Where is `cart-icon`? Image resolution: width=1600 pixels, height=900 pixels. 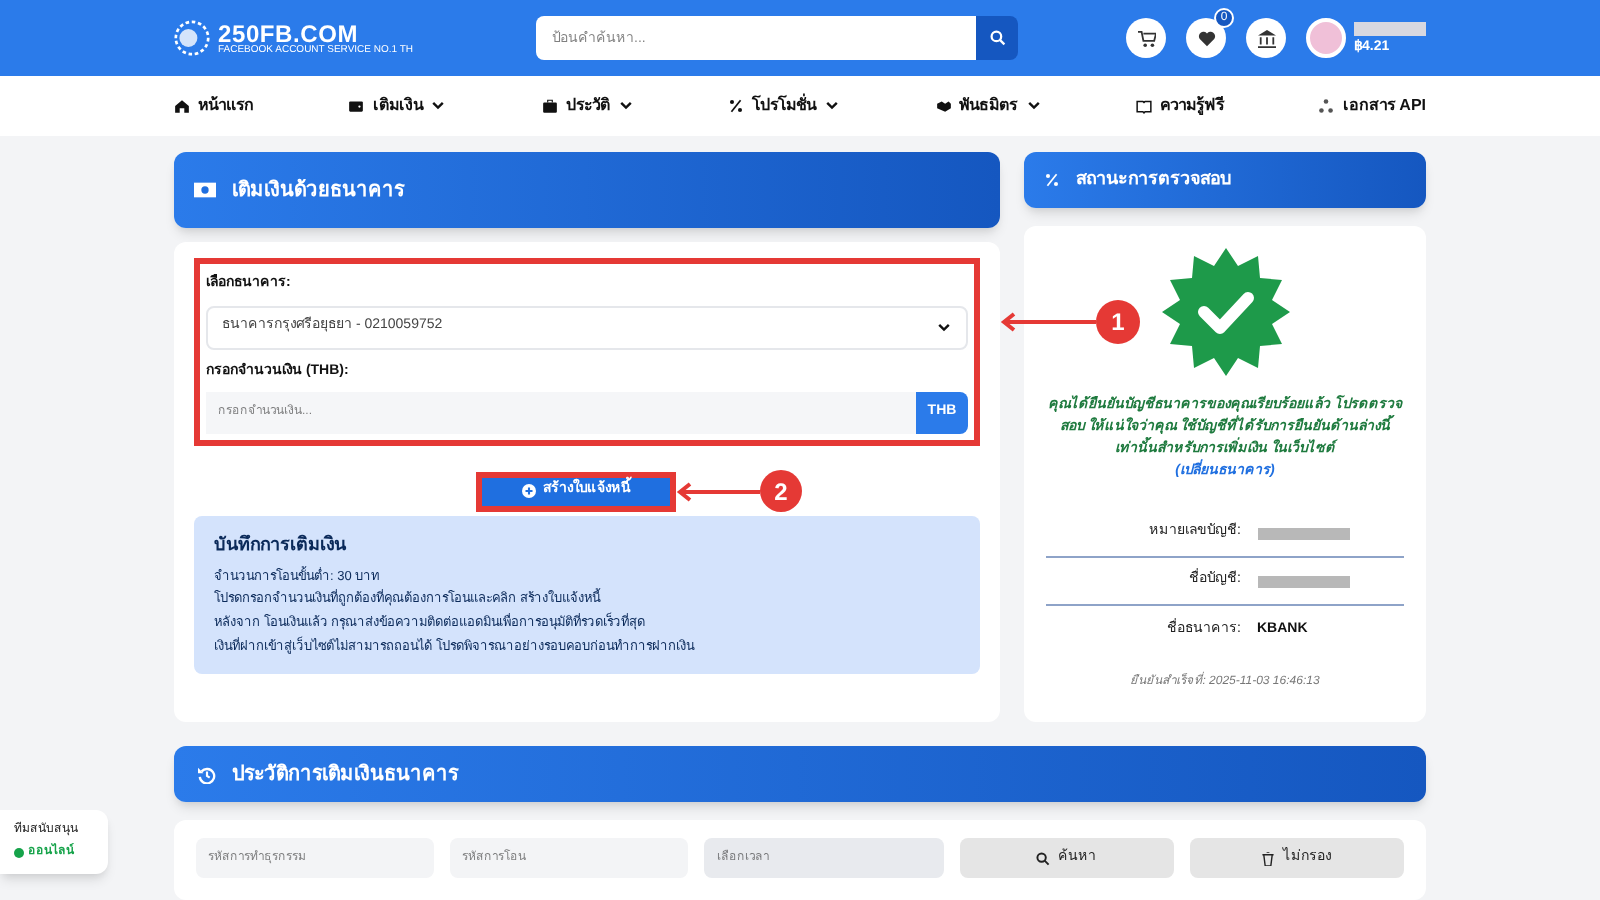
cart-icon is located at coordinates (1146, 38).